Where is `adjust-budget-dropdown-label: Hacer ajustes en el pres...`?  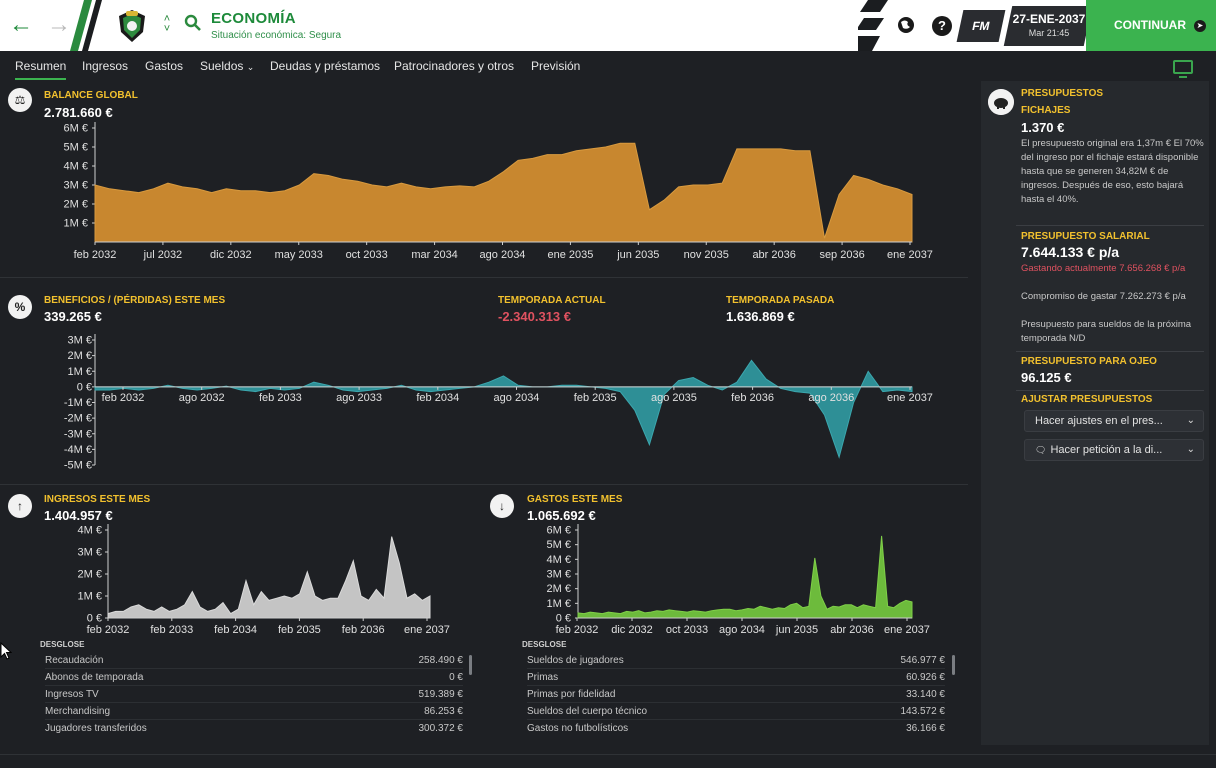
adjust-budget-dropdown-label: Hacer ajustes en el pres... is located at coordinates (1099, 421).